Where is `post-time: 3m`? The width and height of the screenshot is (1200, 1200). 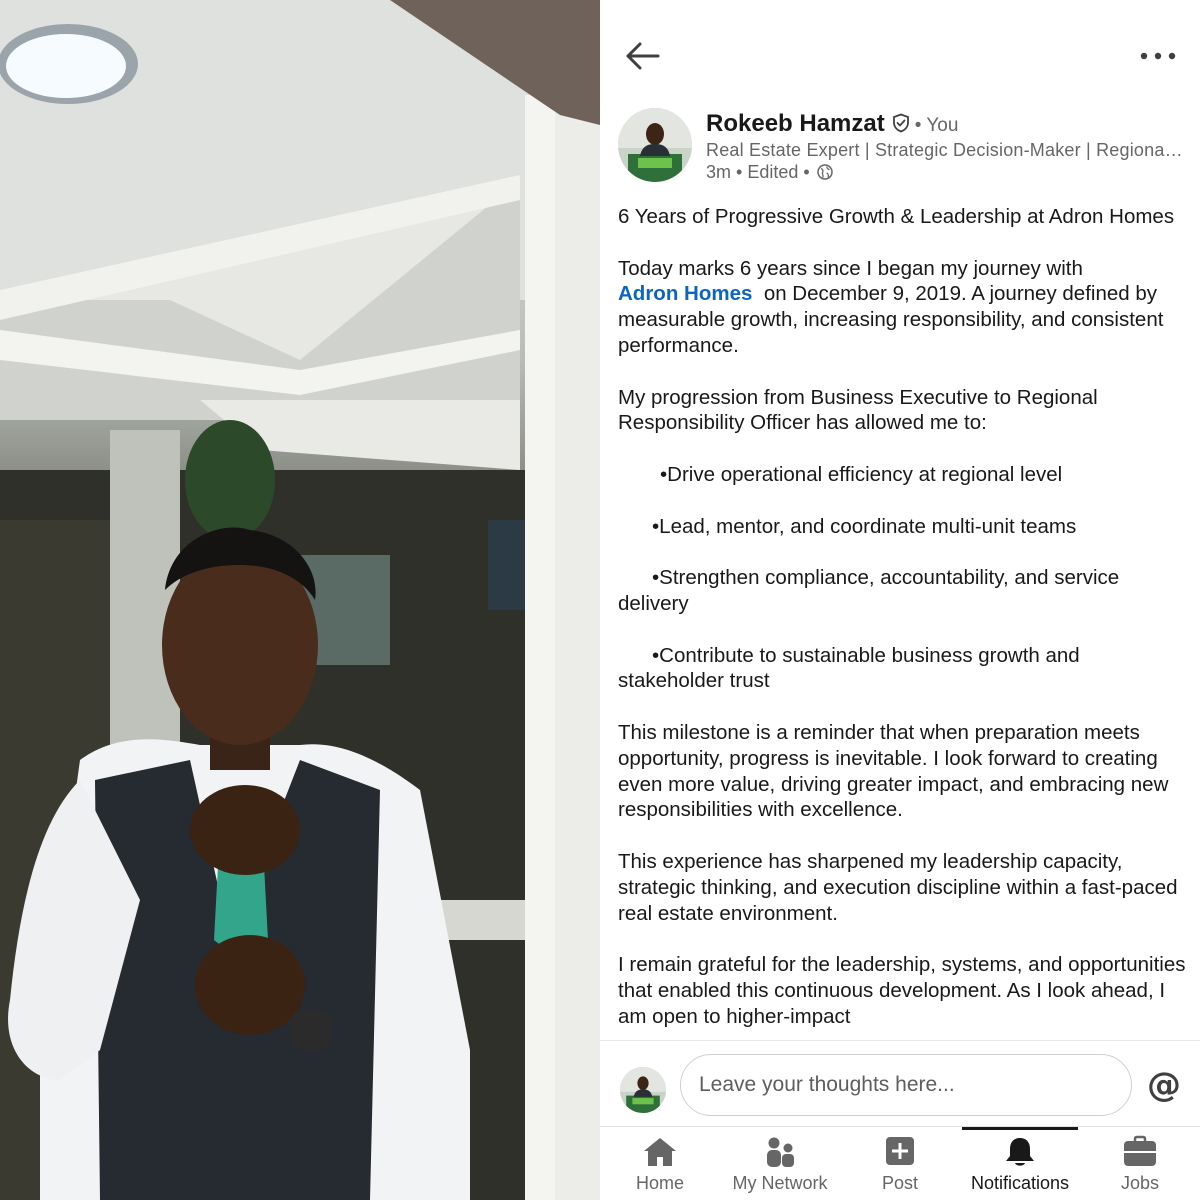 post-time: 3m is located at coordinates (719, 172).